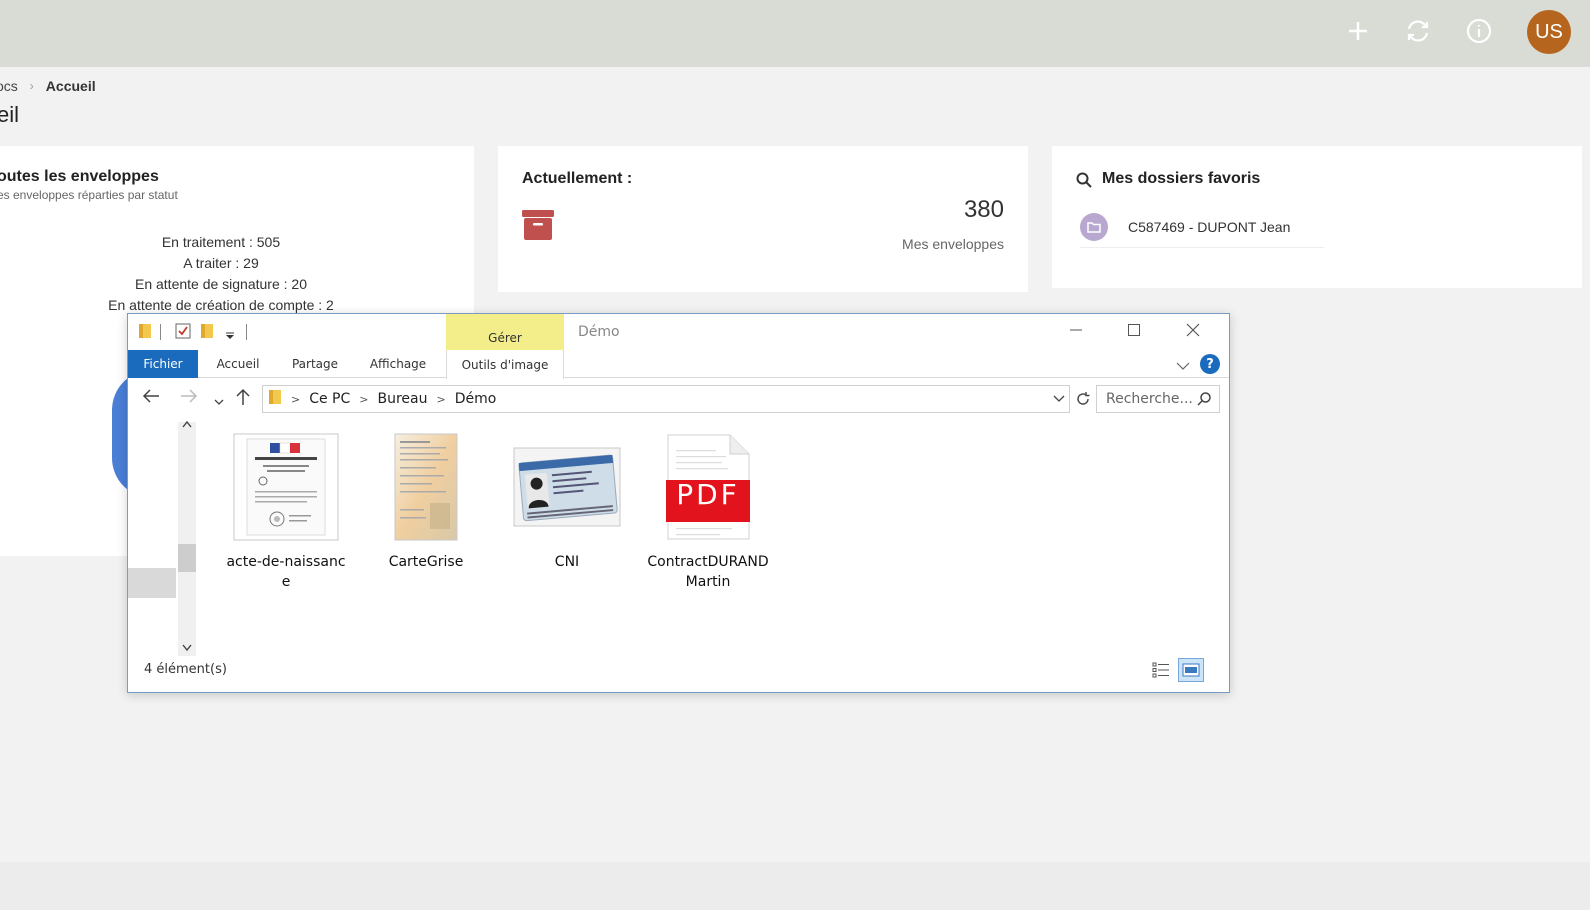 Image resolution: width=1590 pixels, height=910 pixels. What do you see at coordinates (403, 399) in the screenshot?
I see `address-crumb-bureau: Bureau` at bounding box center [403, 399].